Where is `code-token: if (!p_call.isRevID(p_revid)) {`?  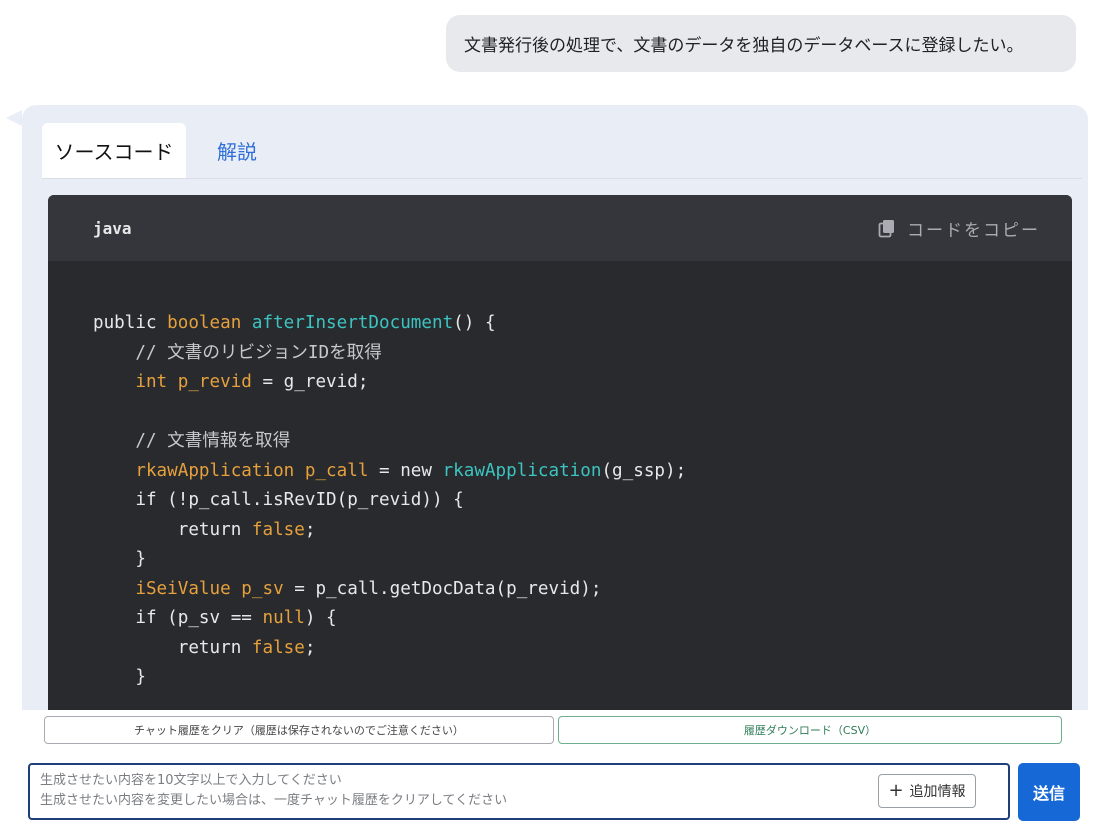
code-token: if (!p_call.isRevID(p_revid)) { is located at coordinates (278, 500).